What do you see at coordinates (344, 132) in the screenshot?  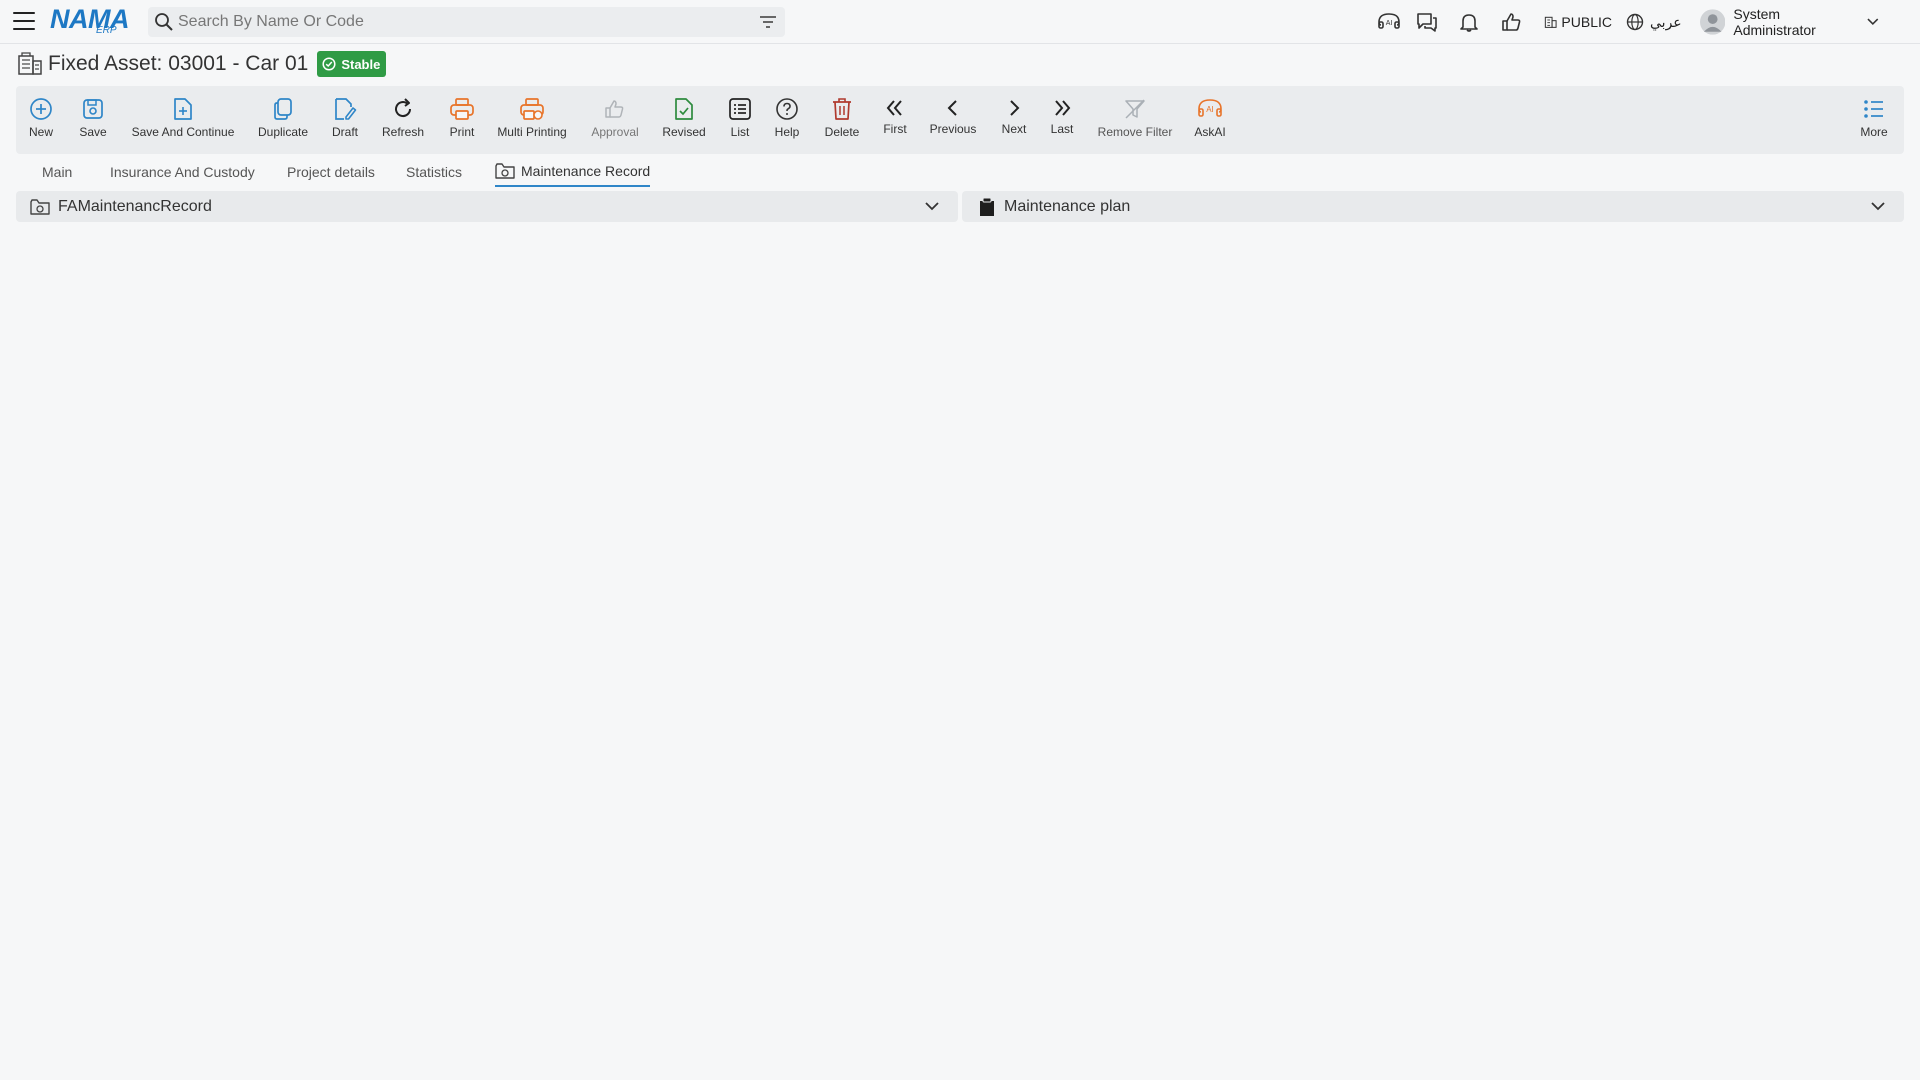 I see `draft-label: Draft` at bounding box center [344, 132].